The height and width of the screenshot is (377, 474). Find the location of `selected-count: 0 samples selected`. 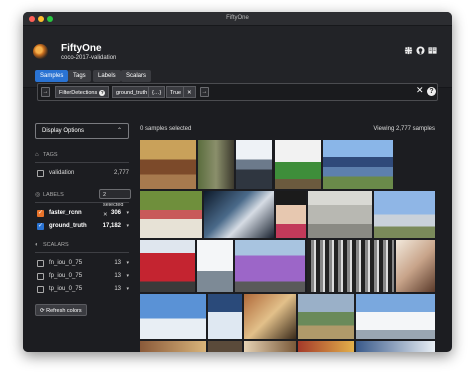

selected-count: 0 samples selected is located at coordinates (166, 129).